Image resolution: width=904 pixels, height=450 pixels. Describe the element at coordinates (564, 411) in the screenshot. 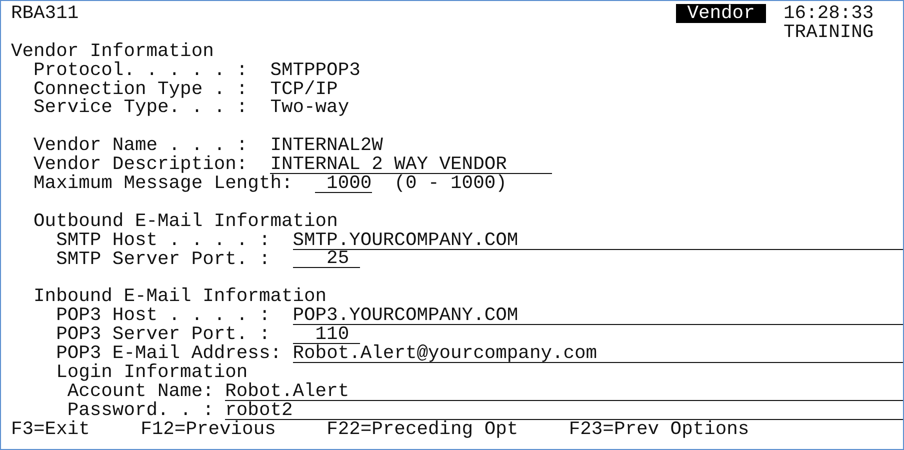

I see `input-field: robot2` at that location.